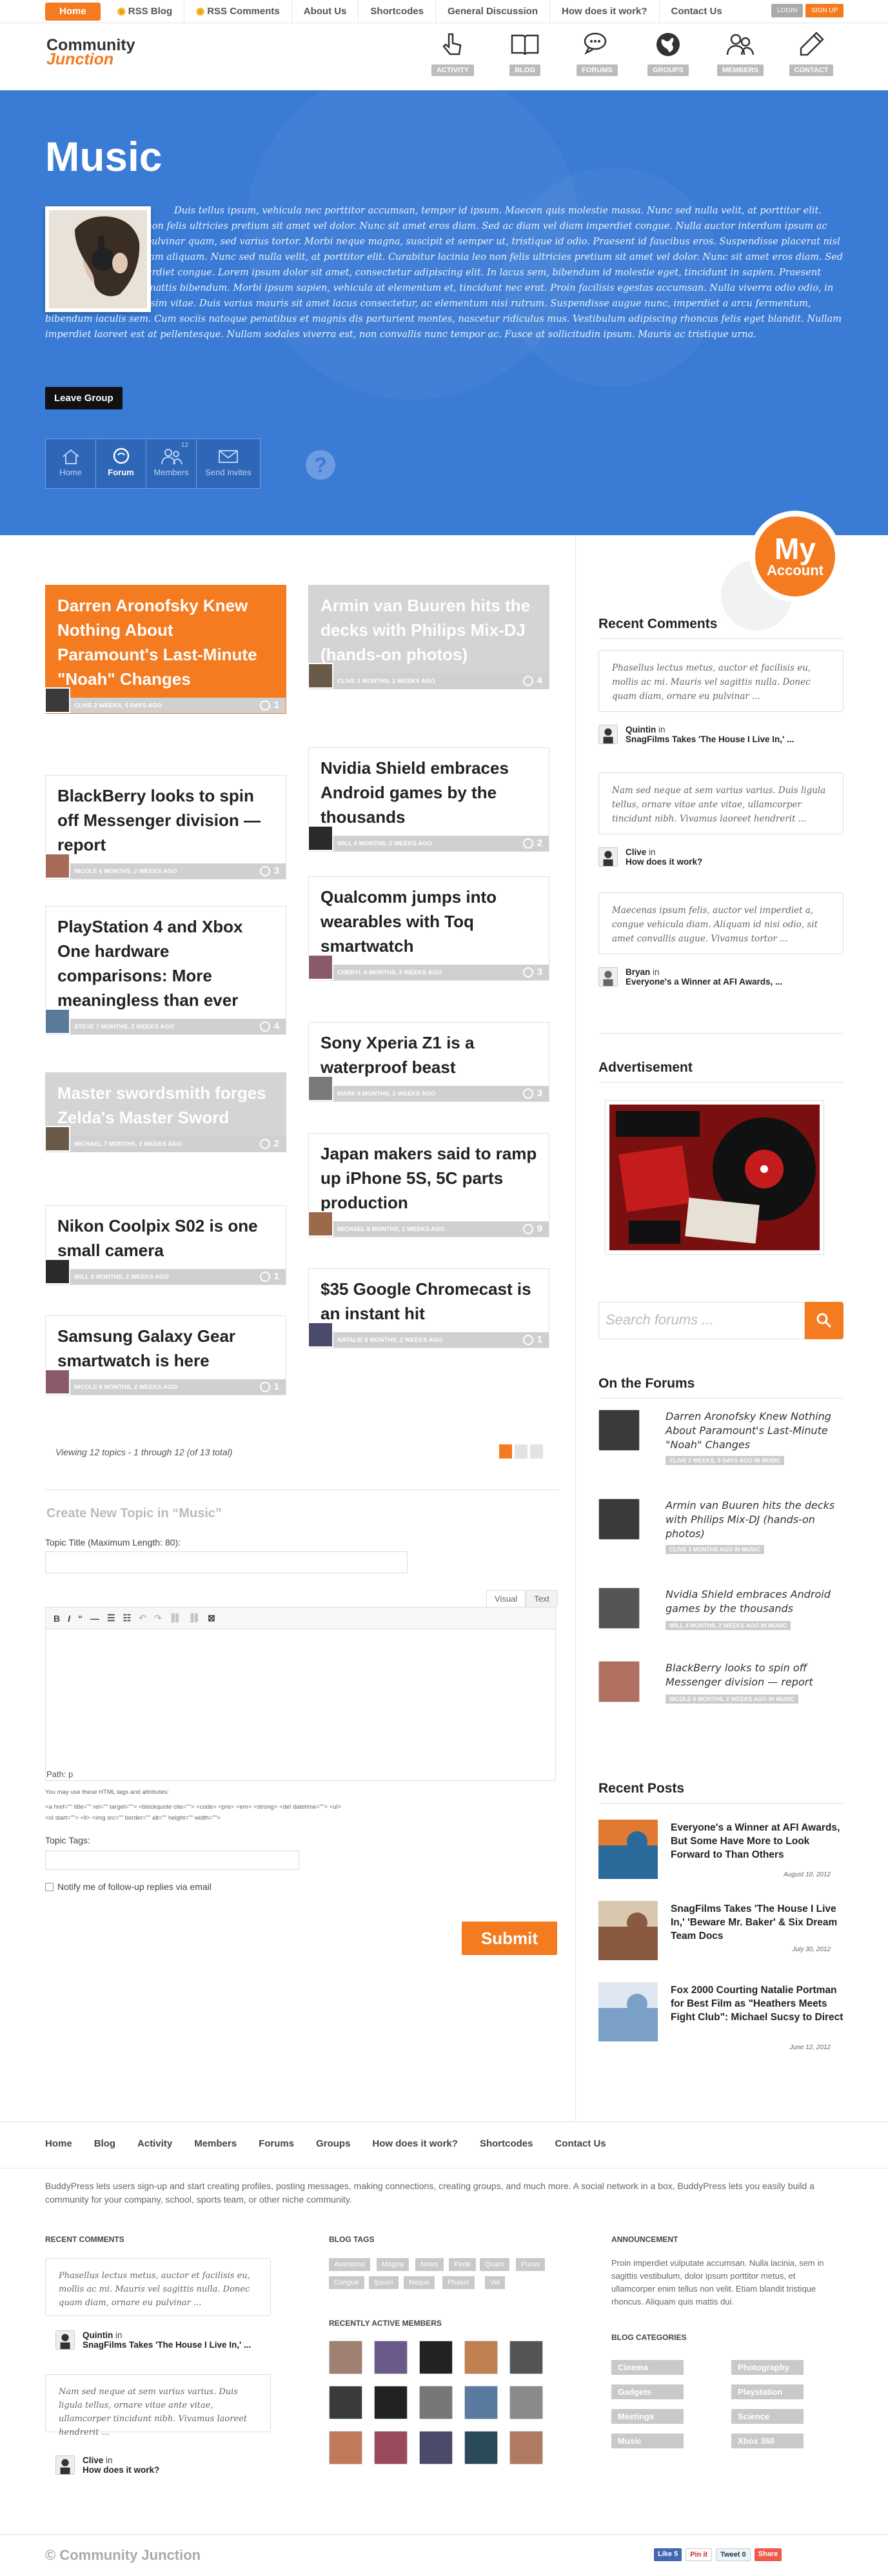  I want to click on category-link: Gadgets, so click(647, 2391).